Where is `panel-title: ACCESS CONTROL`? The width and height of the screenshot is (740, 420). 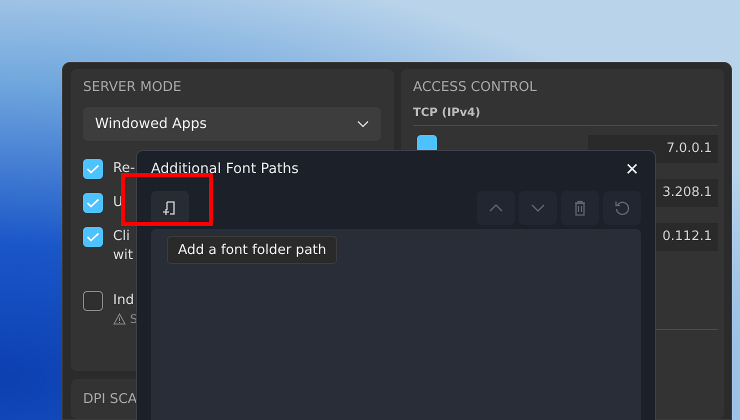
panel-title: ACCESS CONTROL is located at coordinates (475, 87).